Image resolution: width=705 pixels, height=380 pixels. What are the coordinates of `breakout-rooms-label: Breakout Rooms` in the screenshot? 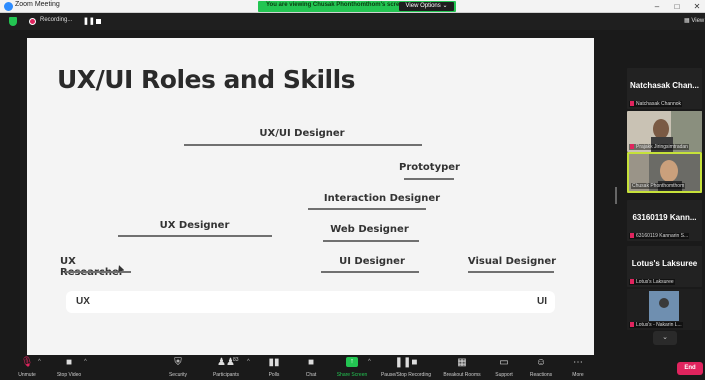 It's located at (462, 375).